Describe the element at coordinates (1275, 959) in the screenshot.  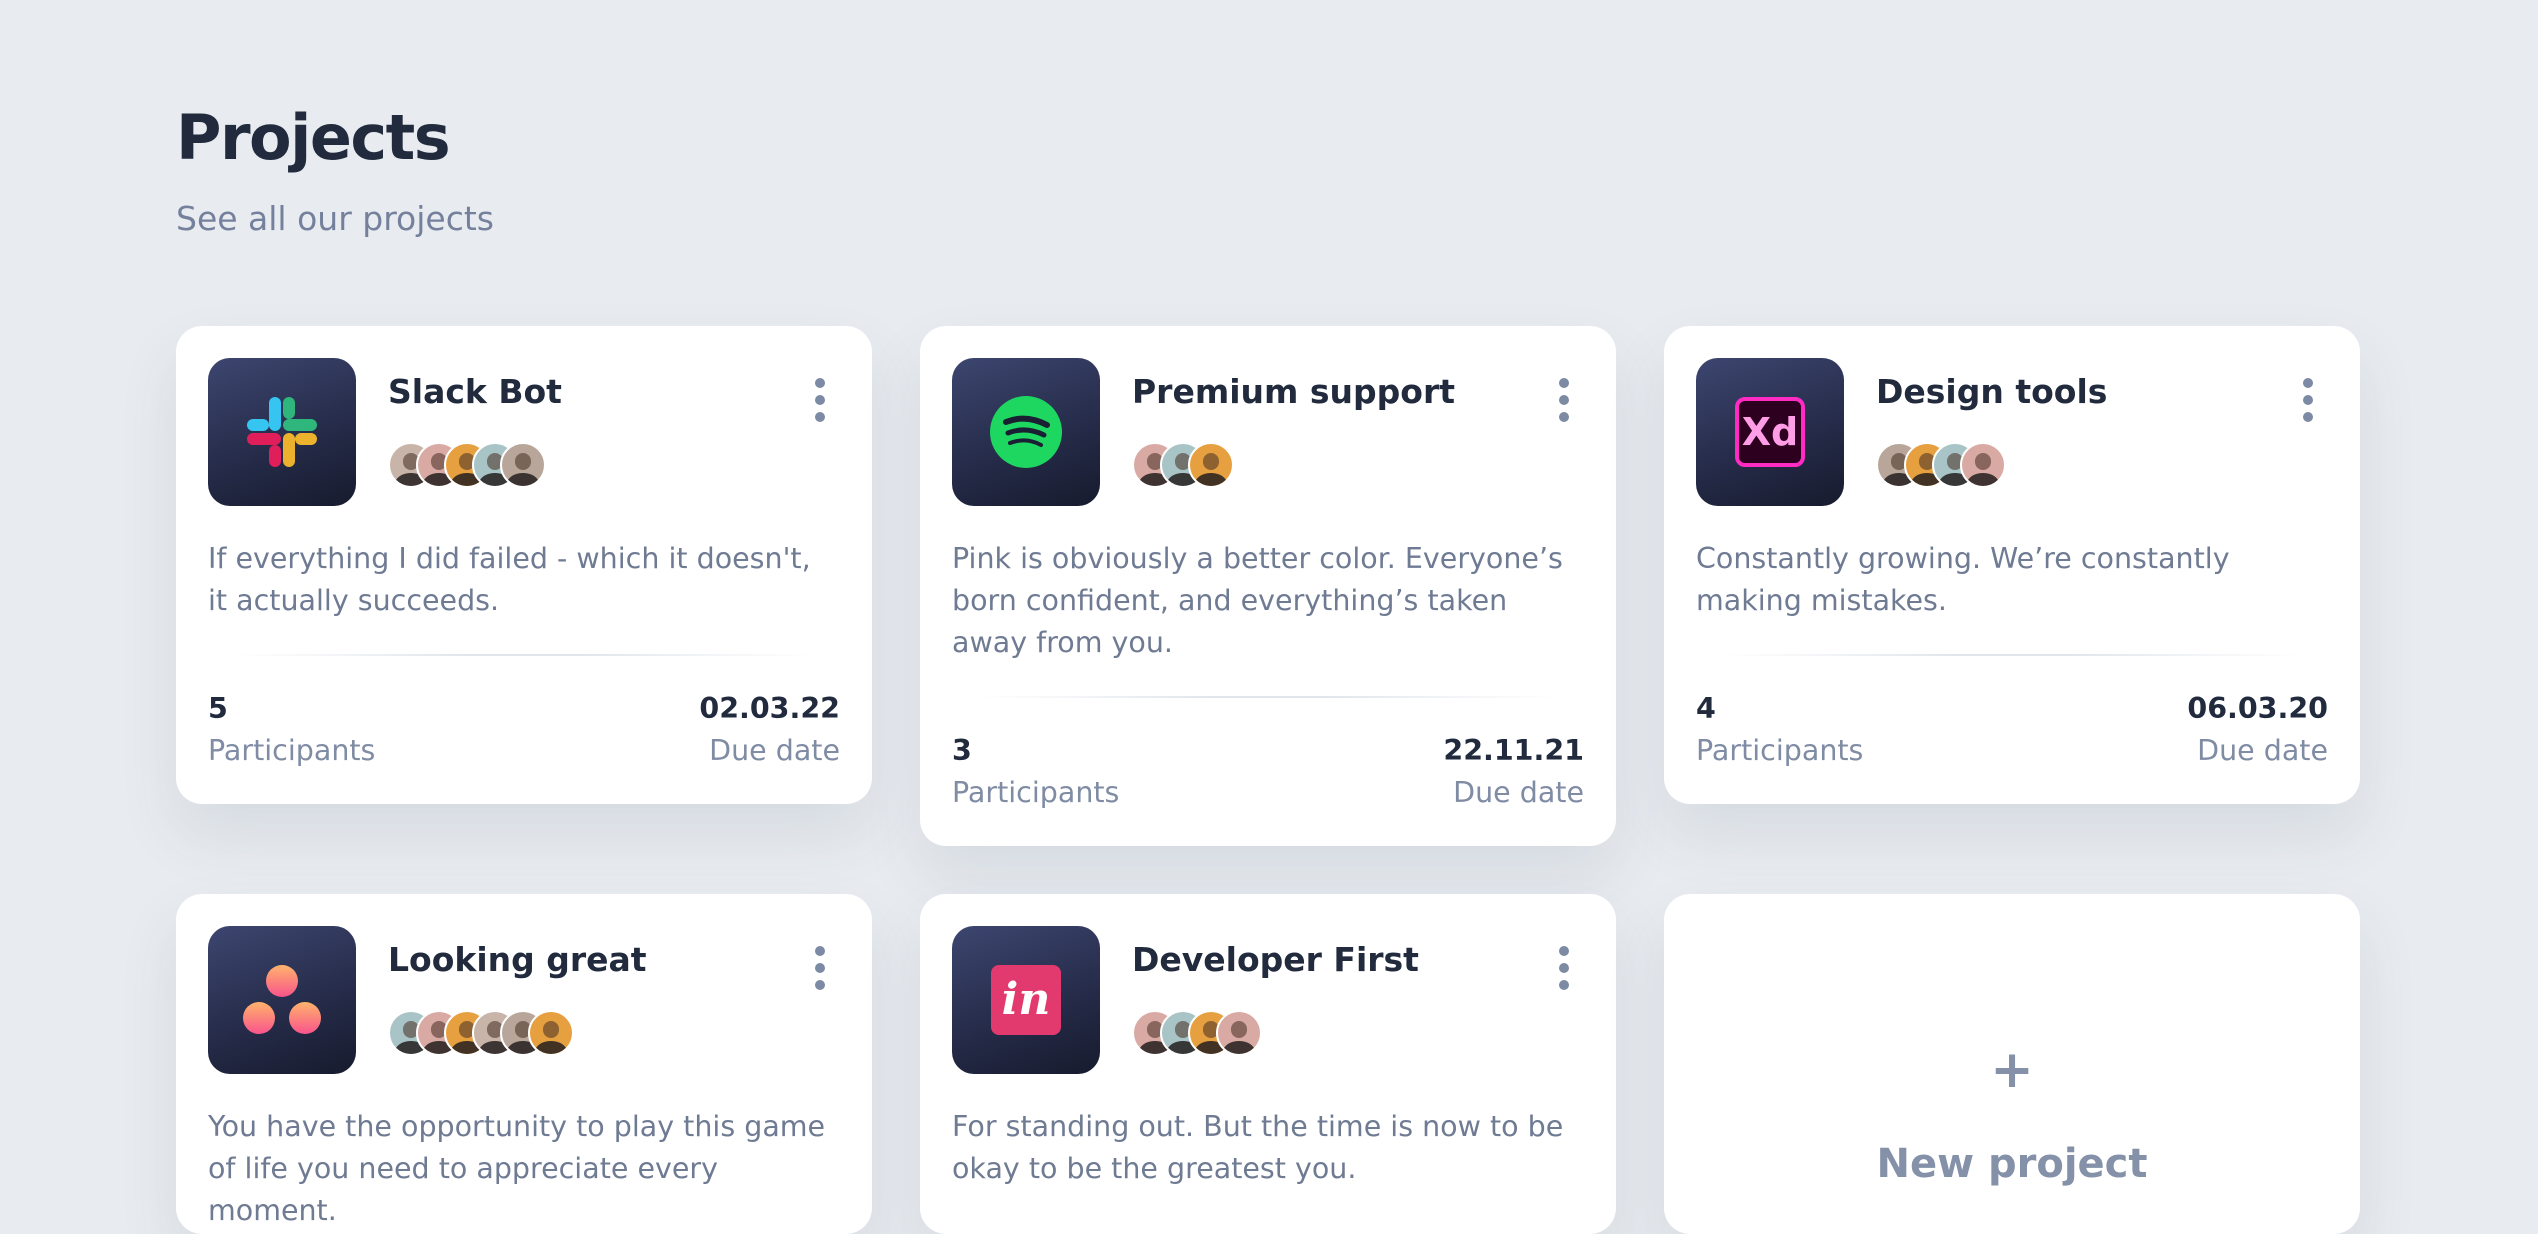
I see `project-title: Developer First` at that location.